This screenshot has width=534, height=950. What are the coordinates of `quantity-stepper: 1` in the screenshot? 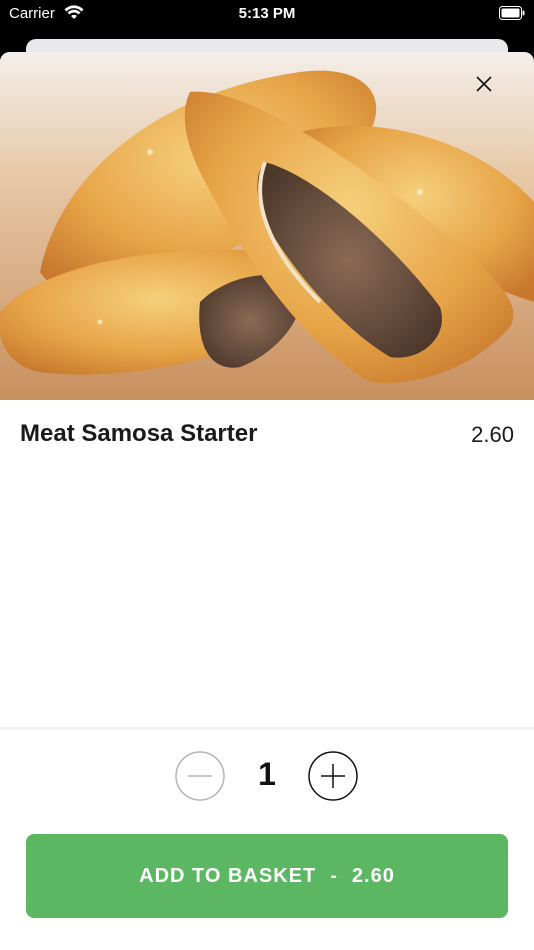 It's located at (267, 777).